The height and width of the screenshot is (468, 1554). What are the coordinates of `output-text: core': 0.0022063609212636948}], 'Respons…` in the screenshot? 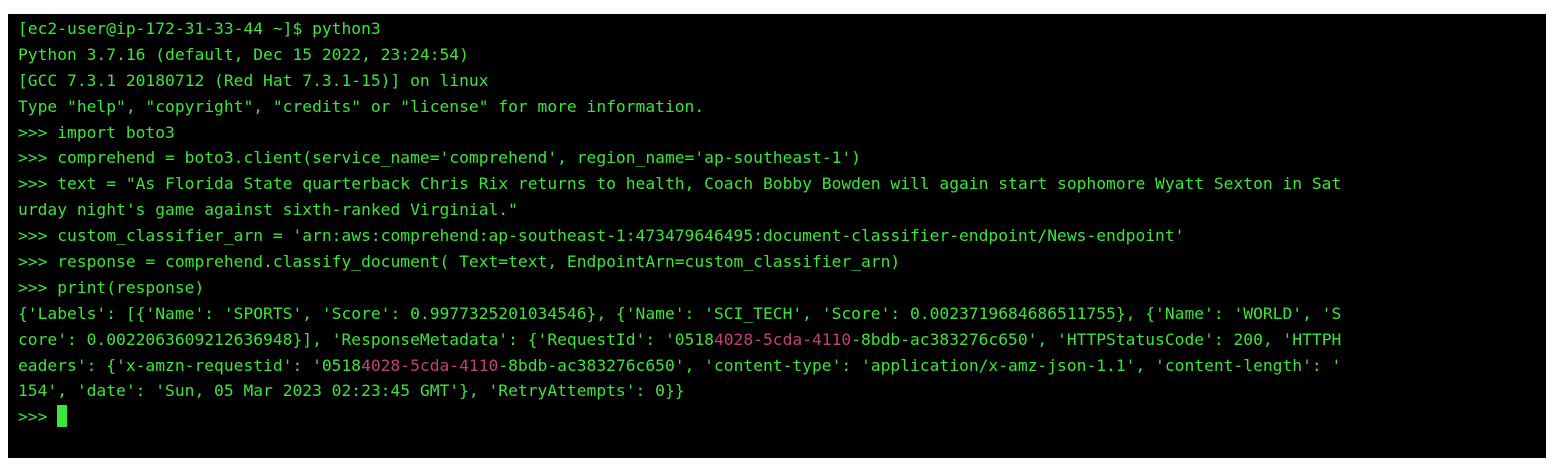 It's located at (366, 339).